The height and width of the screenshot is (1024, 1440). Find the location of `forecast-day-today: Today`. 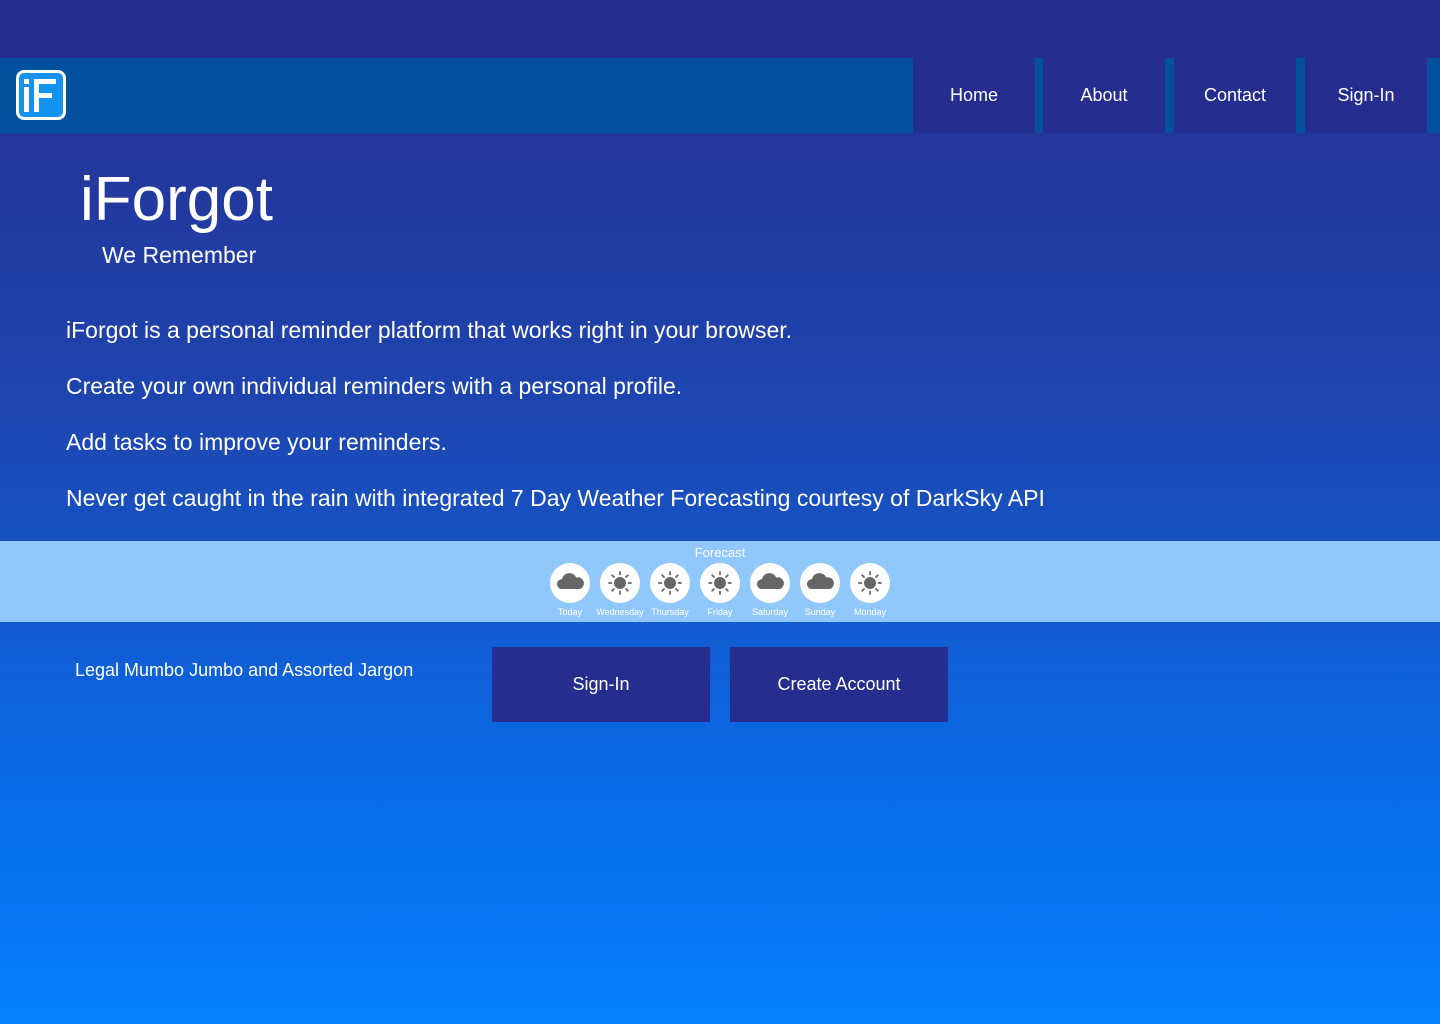

forecast-day-today: Today is located at coordinates (570, 590).